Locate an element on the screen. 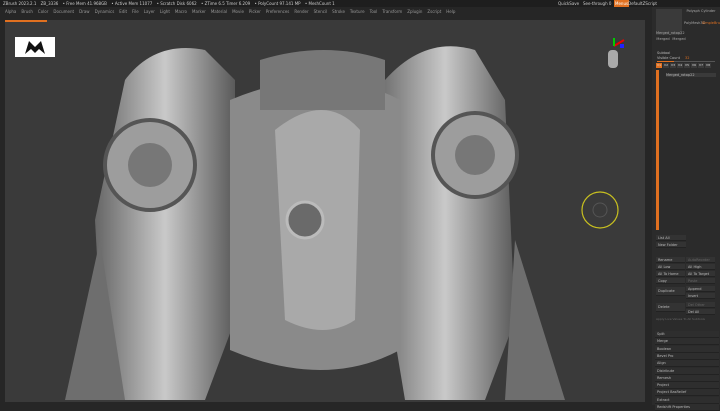 The height and width of the screenshot is (411, 720). menu-color: Color is located at coordinates (43, 12).